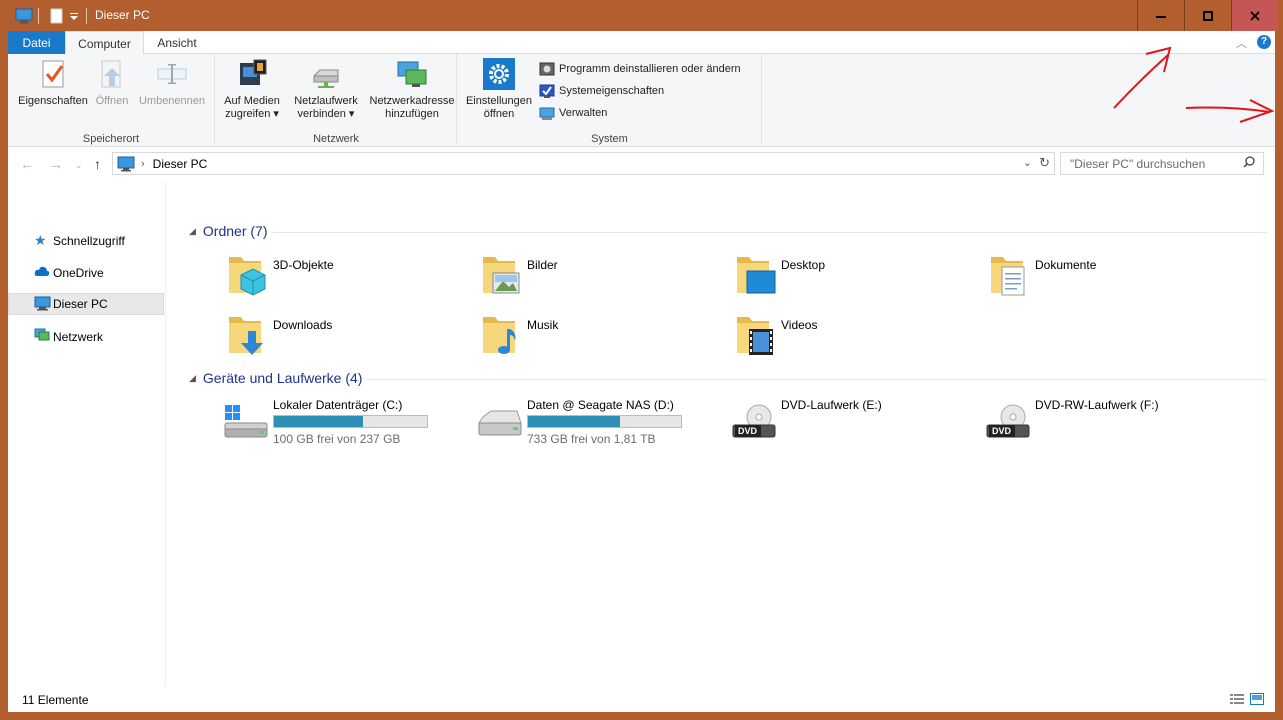 The width and height of the screenshot is (1283, 720). What do you see at coordinates (1105, 423) in the screenshot?
I see `drive-f: DVD DVD-RW-Laufwerk (F:)` at bounding box center [1105, 423].